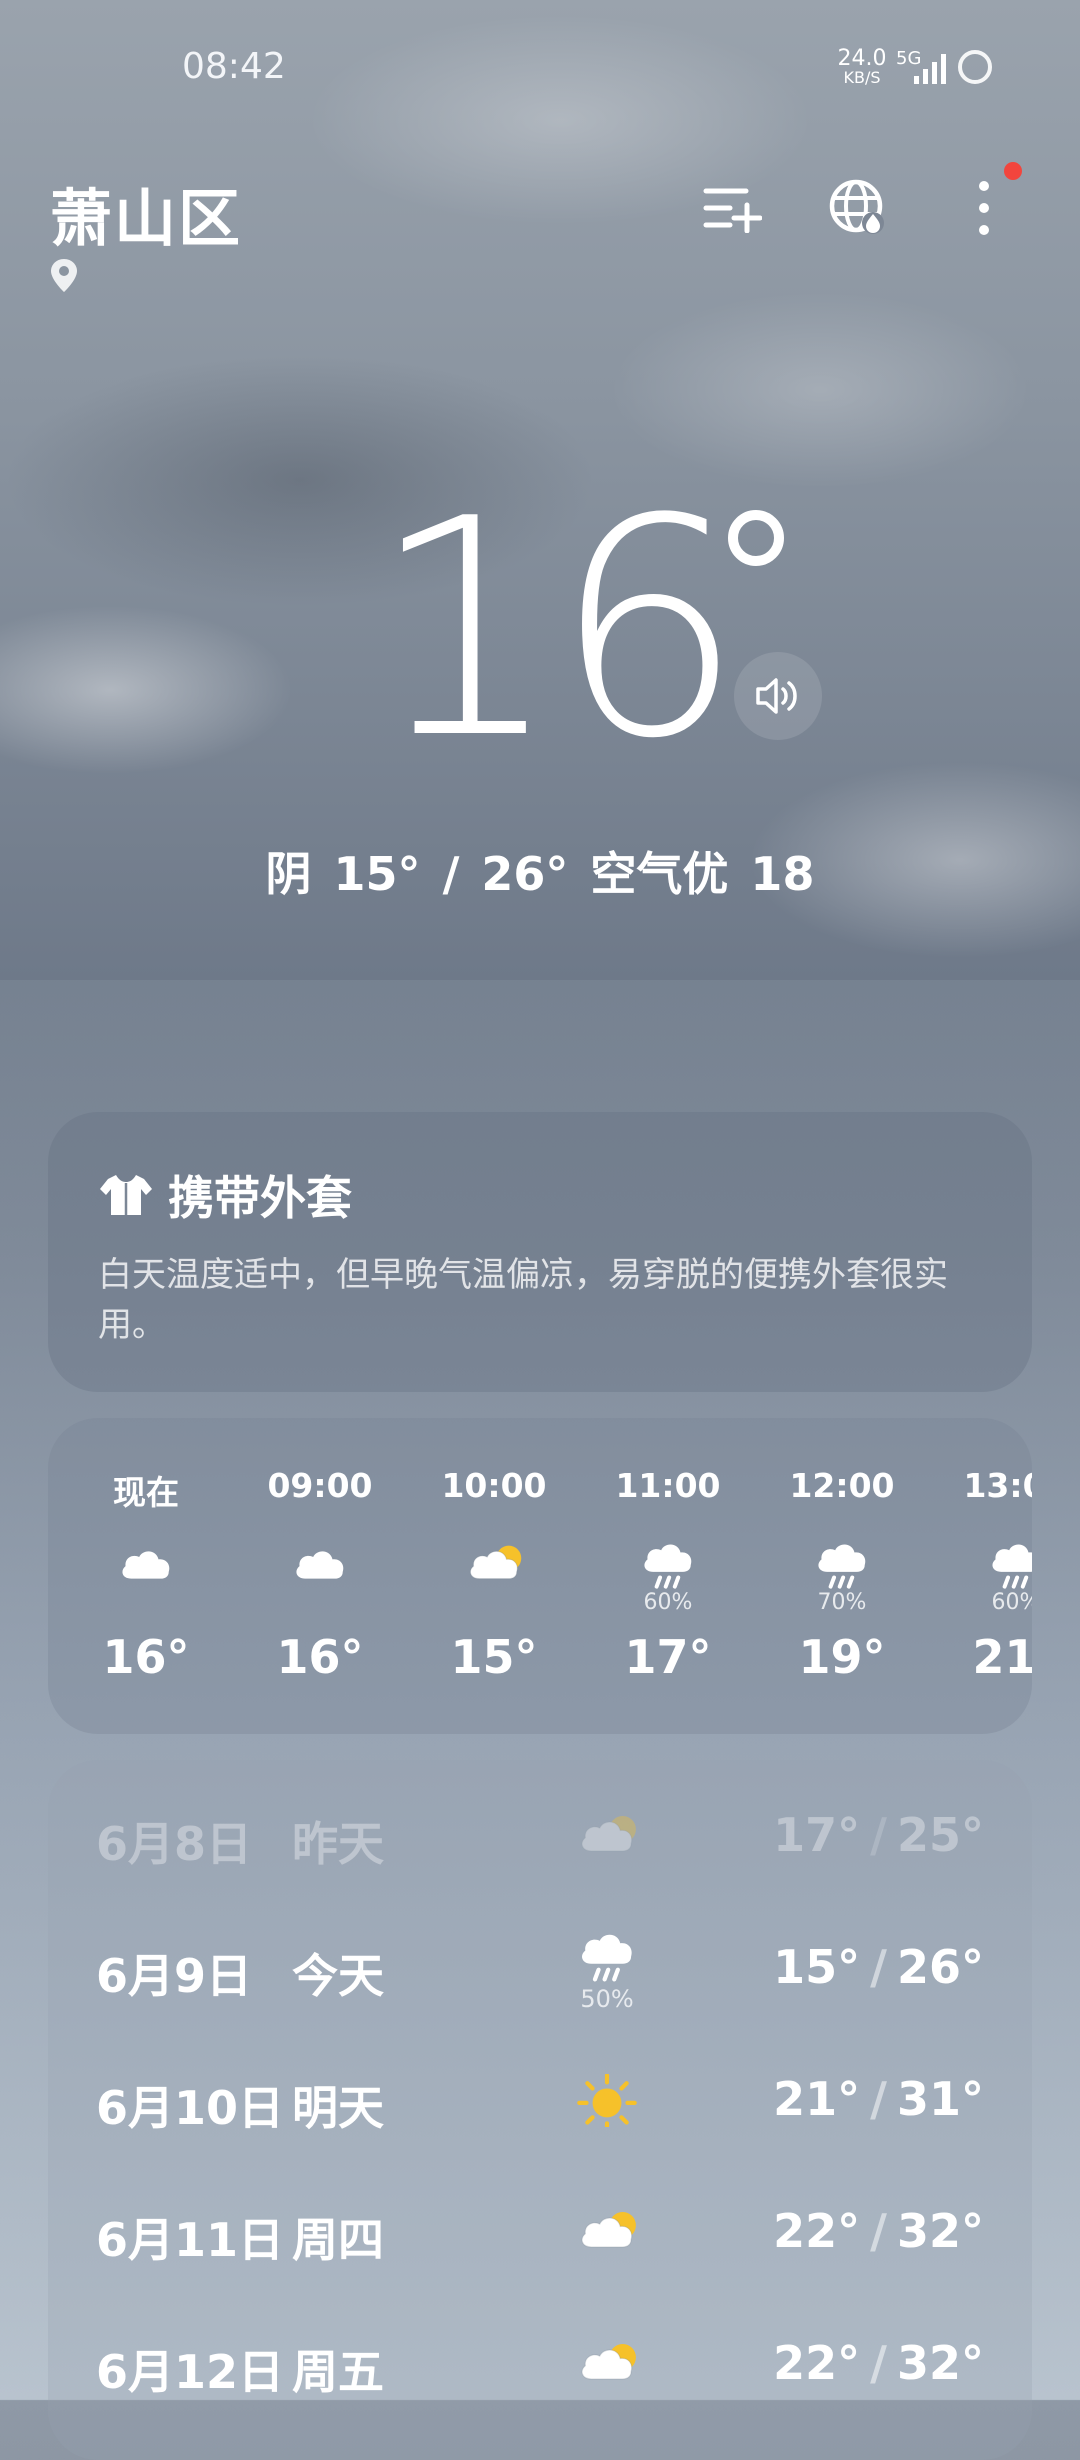  I want to click on weather-summary: 阴 15° / 26° 空气优 18, so click(540, 874).